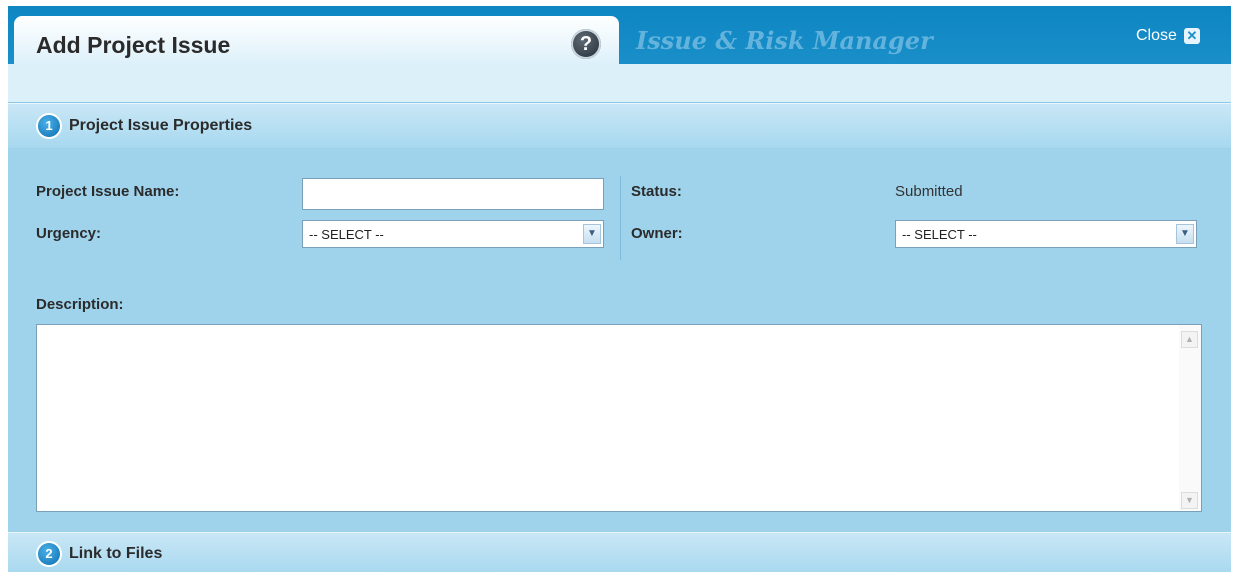 This screenshot has height=572, width=1233. I want to click on dialog-title: Add Project Issue, so click(133, 45).